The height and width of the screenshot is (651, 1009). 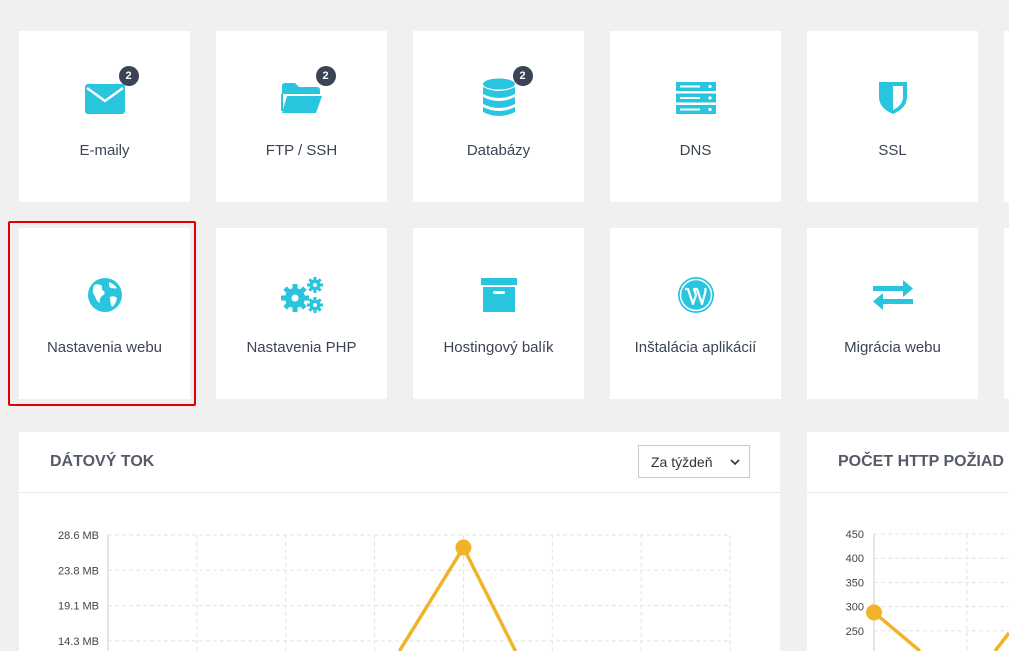 What do you see at coordinates (104, 295) in the screenshot?
I see `globe-icon` at bounding box center [104, 295].